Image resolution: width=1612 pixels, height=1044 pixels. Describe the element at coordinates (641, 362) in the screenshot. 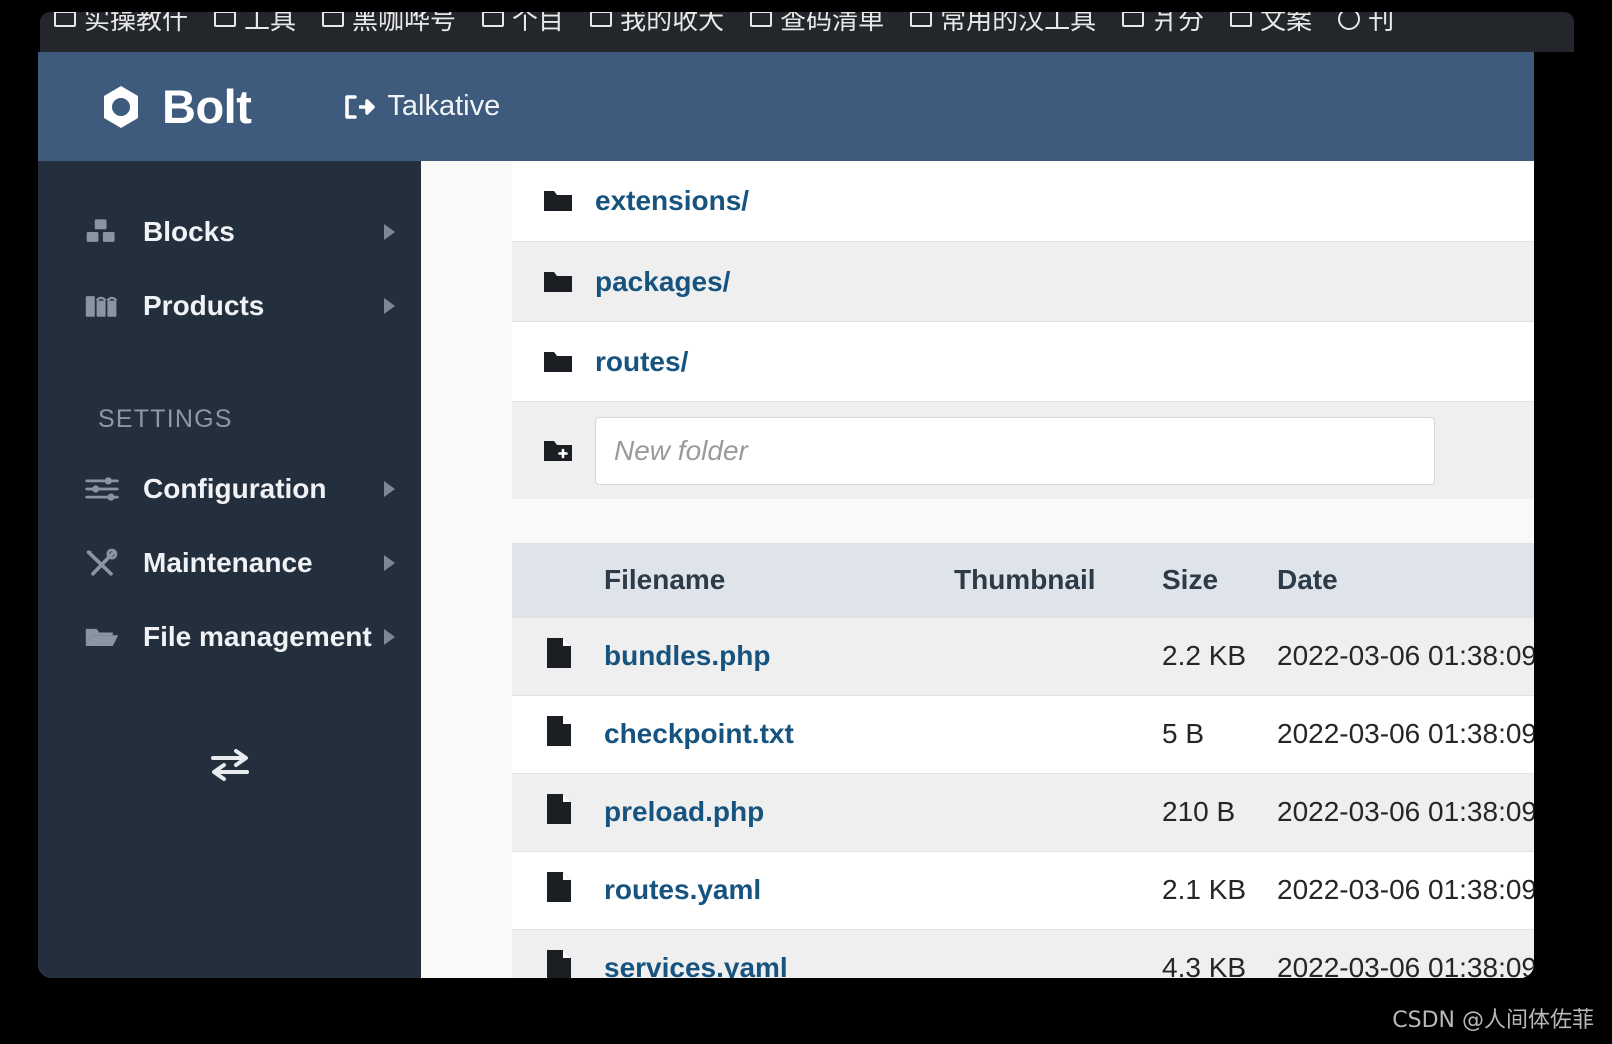

I see `folder-link: routes/` at that location.